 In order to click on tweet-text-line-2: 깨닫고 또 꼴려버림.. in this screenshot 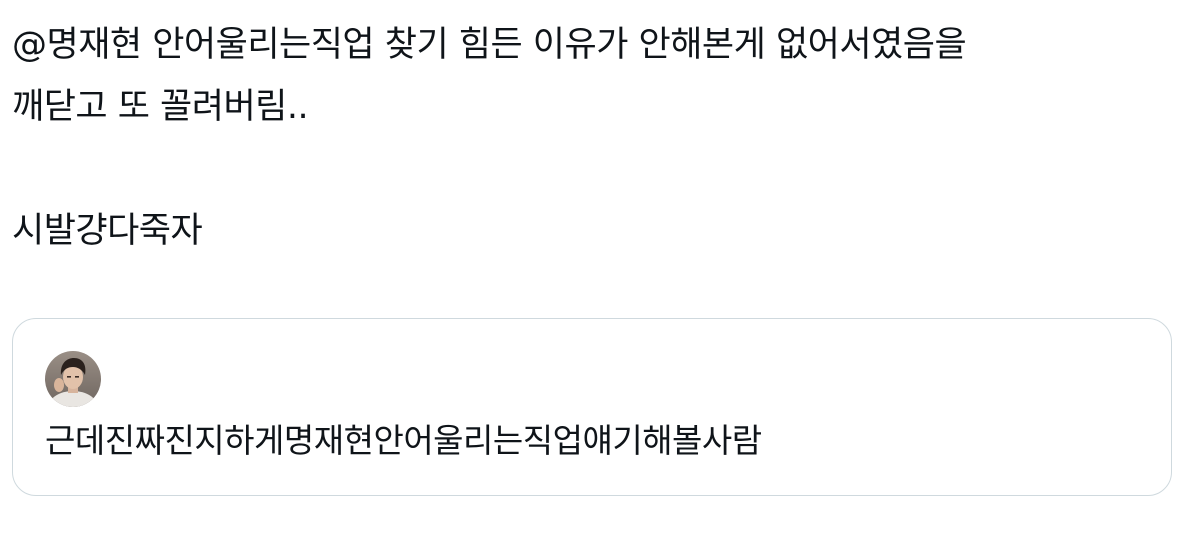, I will do `click(160, 107)`.